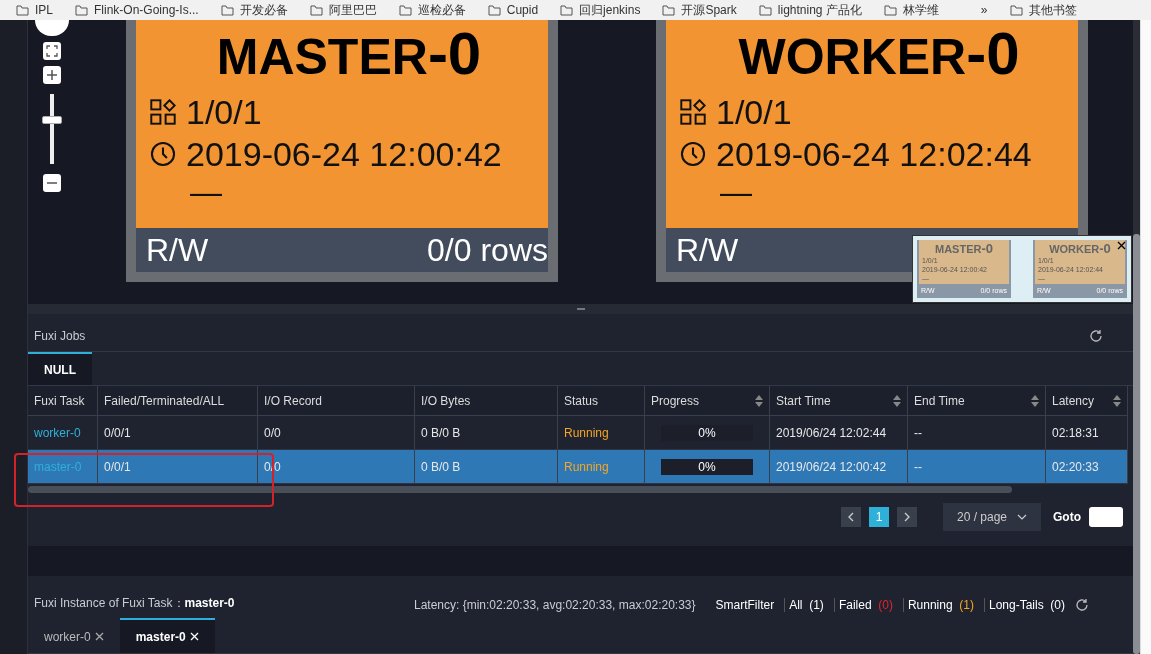  Describe the element at coordinates (441, 10) in the screenshot. I see `bookmark: 巡检必备` at that location.